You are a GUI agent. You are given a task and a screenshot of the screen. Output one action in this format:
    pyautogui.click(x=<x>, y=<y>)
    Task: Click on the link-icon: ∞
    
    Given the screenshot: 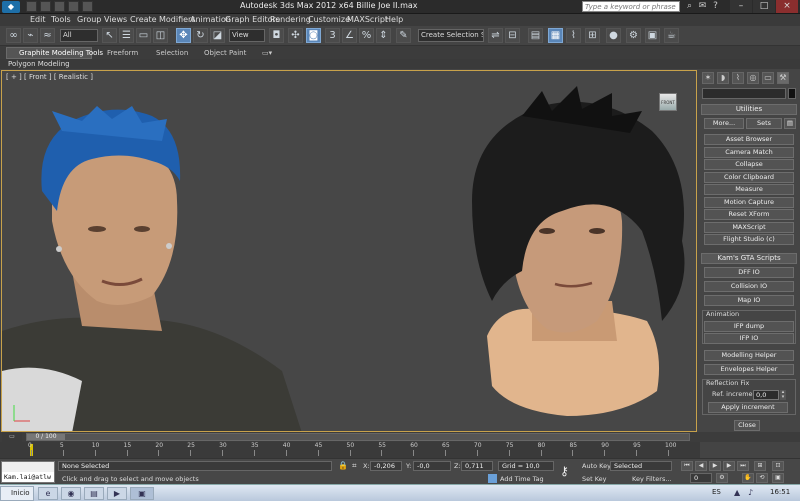 What is the action you would take?
    pyautogui.click(x=13, y=35)
    